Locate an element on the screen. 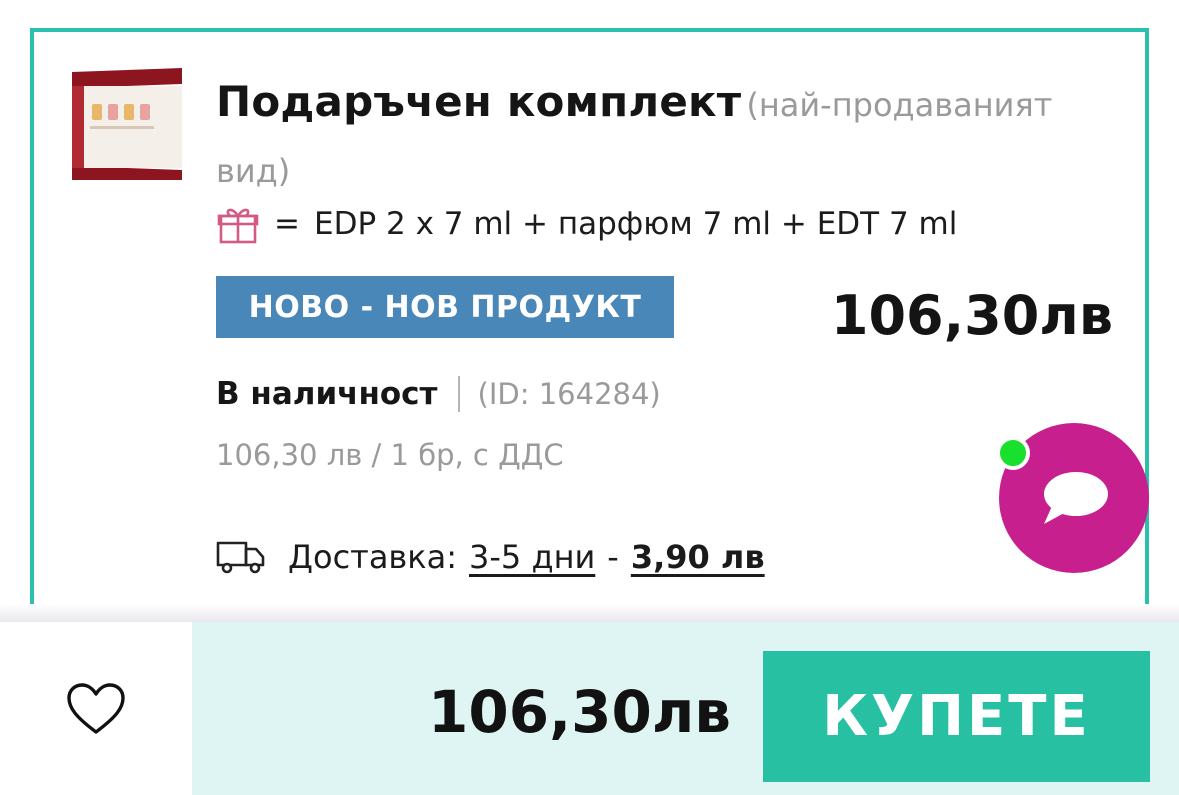 The height and width of the screenshot is (795, 1179). gift-equals: = is located at coordinates (287, 224).